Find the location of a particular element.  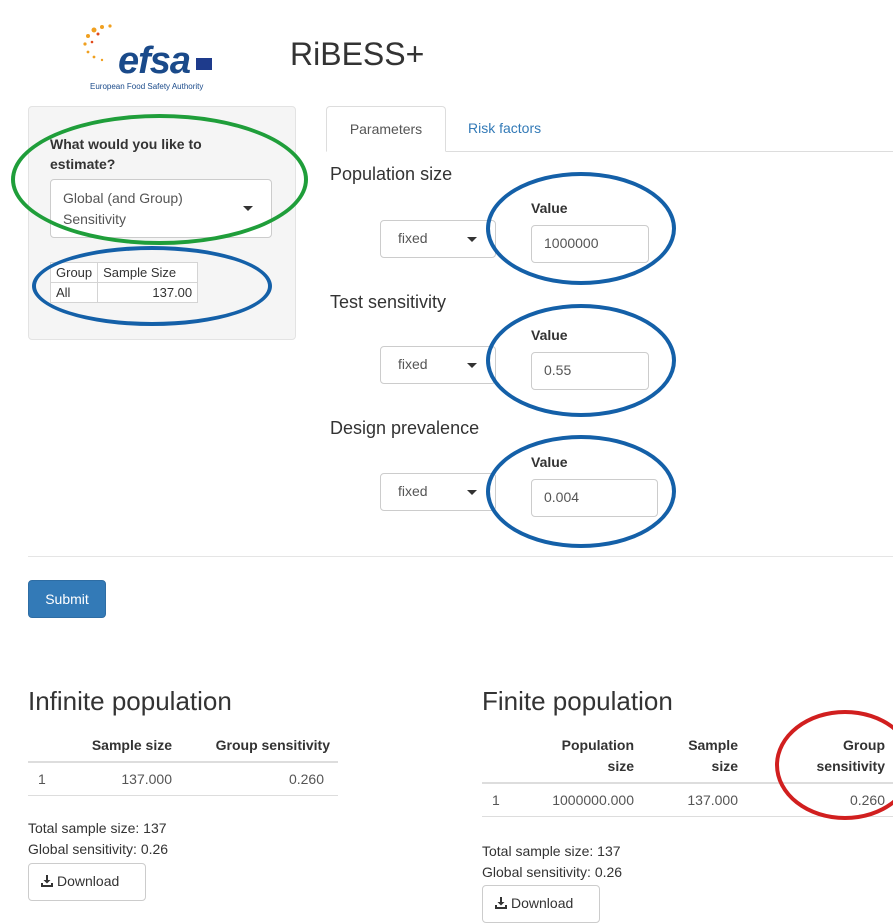

test-sensitivity-label: Test sensitivity is located at coordinates (388, 302).